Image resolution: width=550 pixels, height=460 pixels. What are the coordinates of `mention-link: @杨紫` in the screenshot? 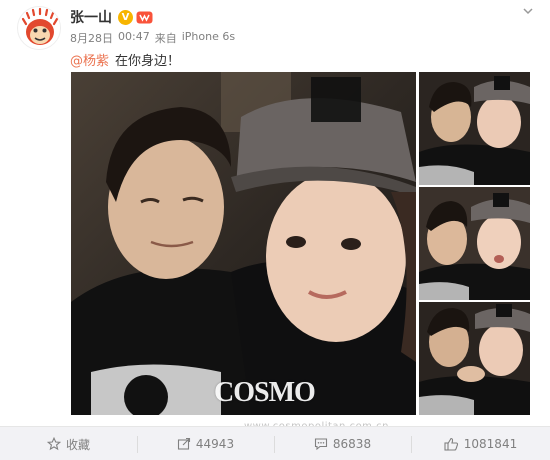 It's located at (89, 59).